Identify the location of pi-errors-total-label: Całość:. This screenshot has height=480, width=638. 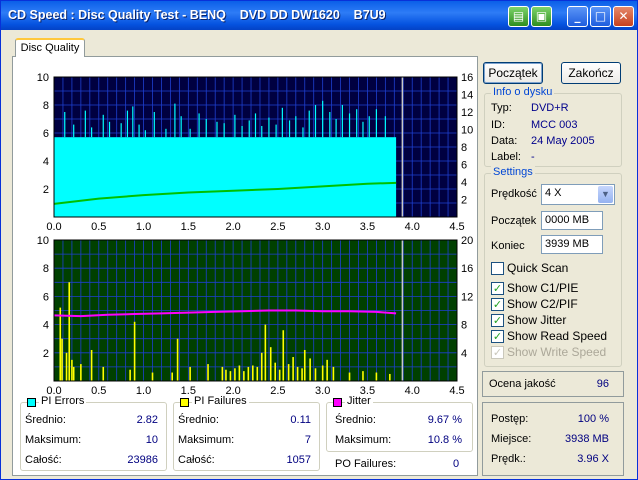
(43, 460).